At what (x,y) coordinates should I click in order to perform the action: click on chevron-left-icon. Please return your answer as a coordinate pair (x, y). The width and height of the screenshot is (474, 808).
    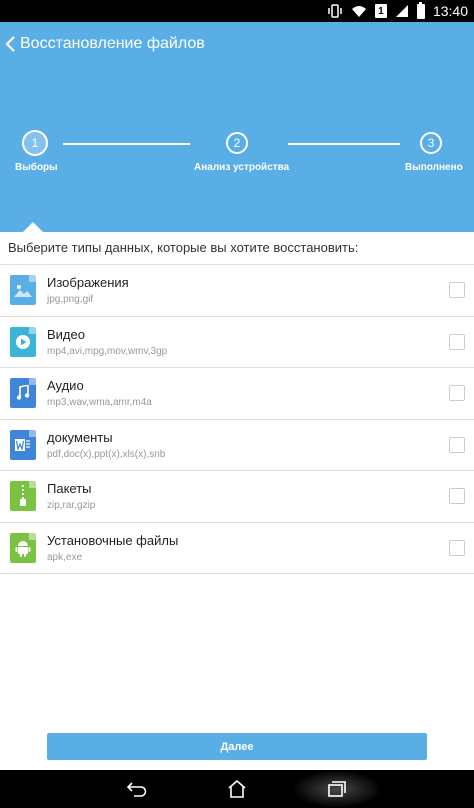
    Looking at the image, I should click on (10, 44).